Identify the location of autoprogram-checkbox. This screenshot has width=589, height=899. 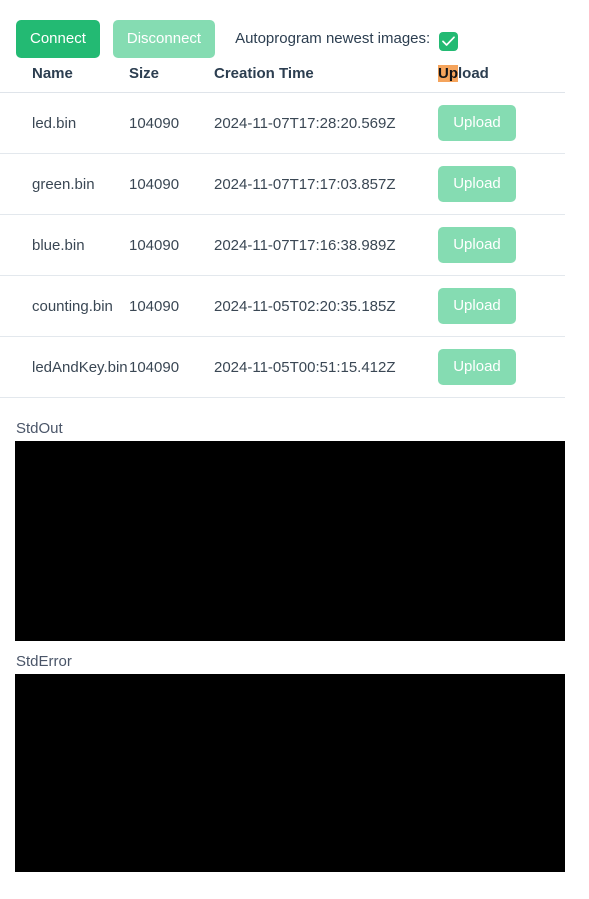
(449, 41).